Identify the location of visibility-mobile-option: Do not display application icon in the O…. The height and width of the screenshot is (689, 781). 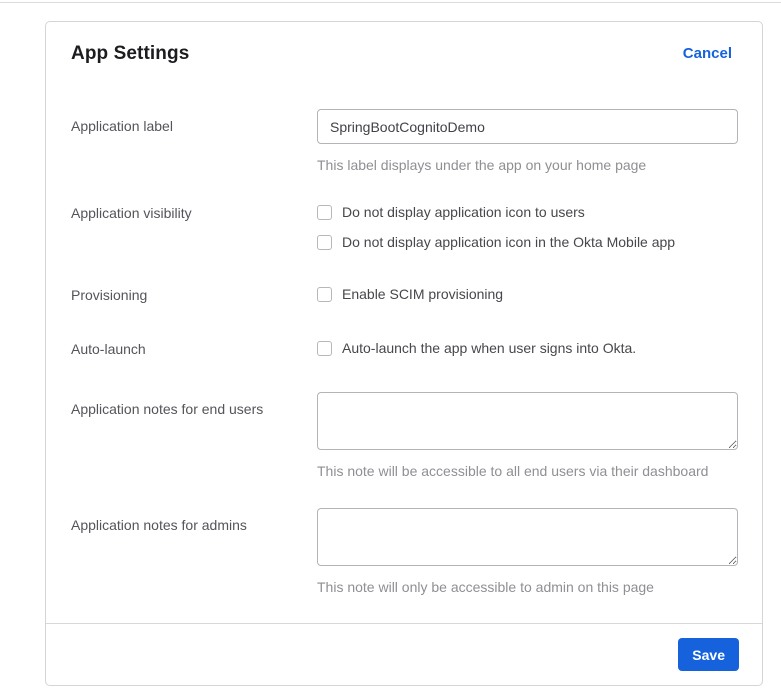
(527, 242).